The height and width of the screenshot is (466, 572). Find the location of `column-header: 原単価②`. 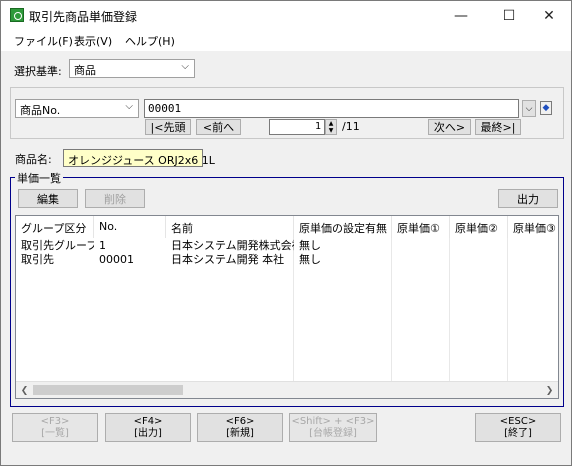

column-header: 原単価② is located at coordinates (479, 227).